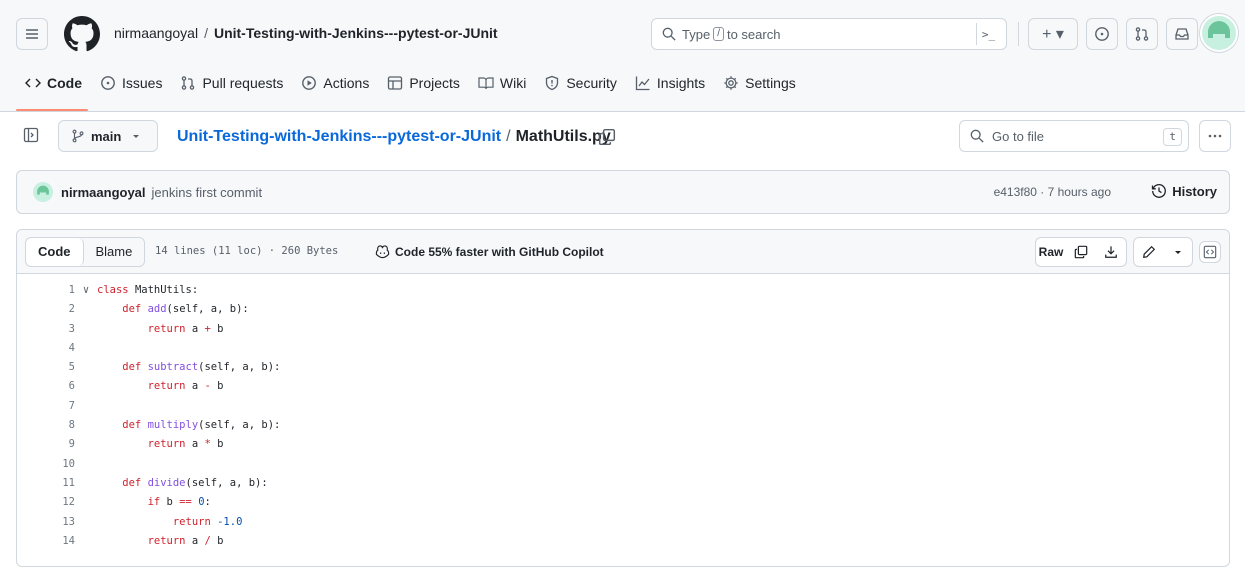  Describe the element at coordinates (160, 444) in the screenshot. I see `line-source: return a * b` at that location.